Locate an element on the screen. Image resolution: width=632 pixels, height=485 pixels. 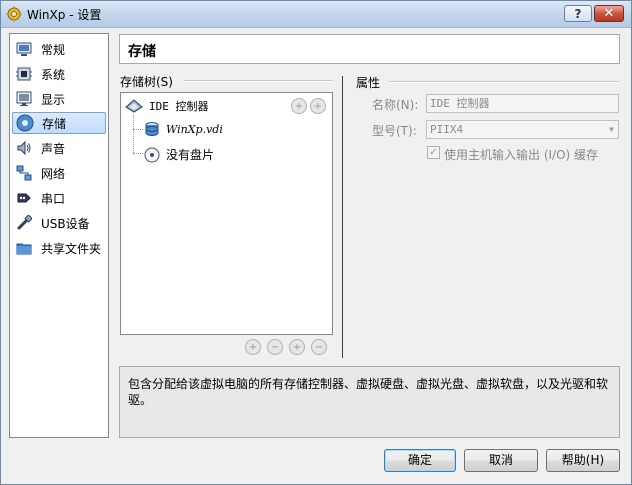
sidebar-item-shared-folders: 共享文件夹 is located at coordinates (59, 248).